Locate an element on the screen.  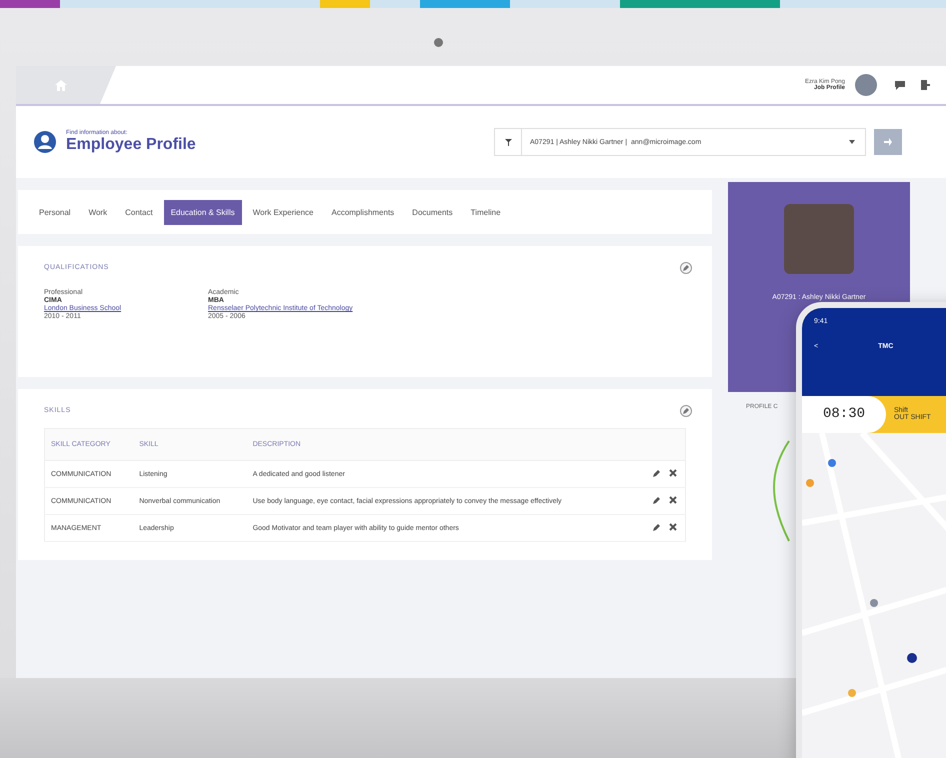
logout-icon is located at coordinates (925, 85).